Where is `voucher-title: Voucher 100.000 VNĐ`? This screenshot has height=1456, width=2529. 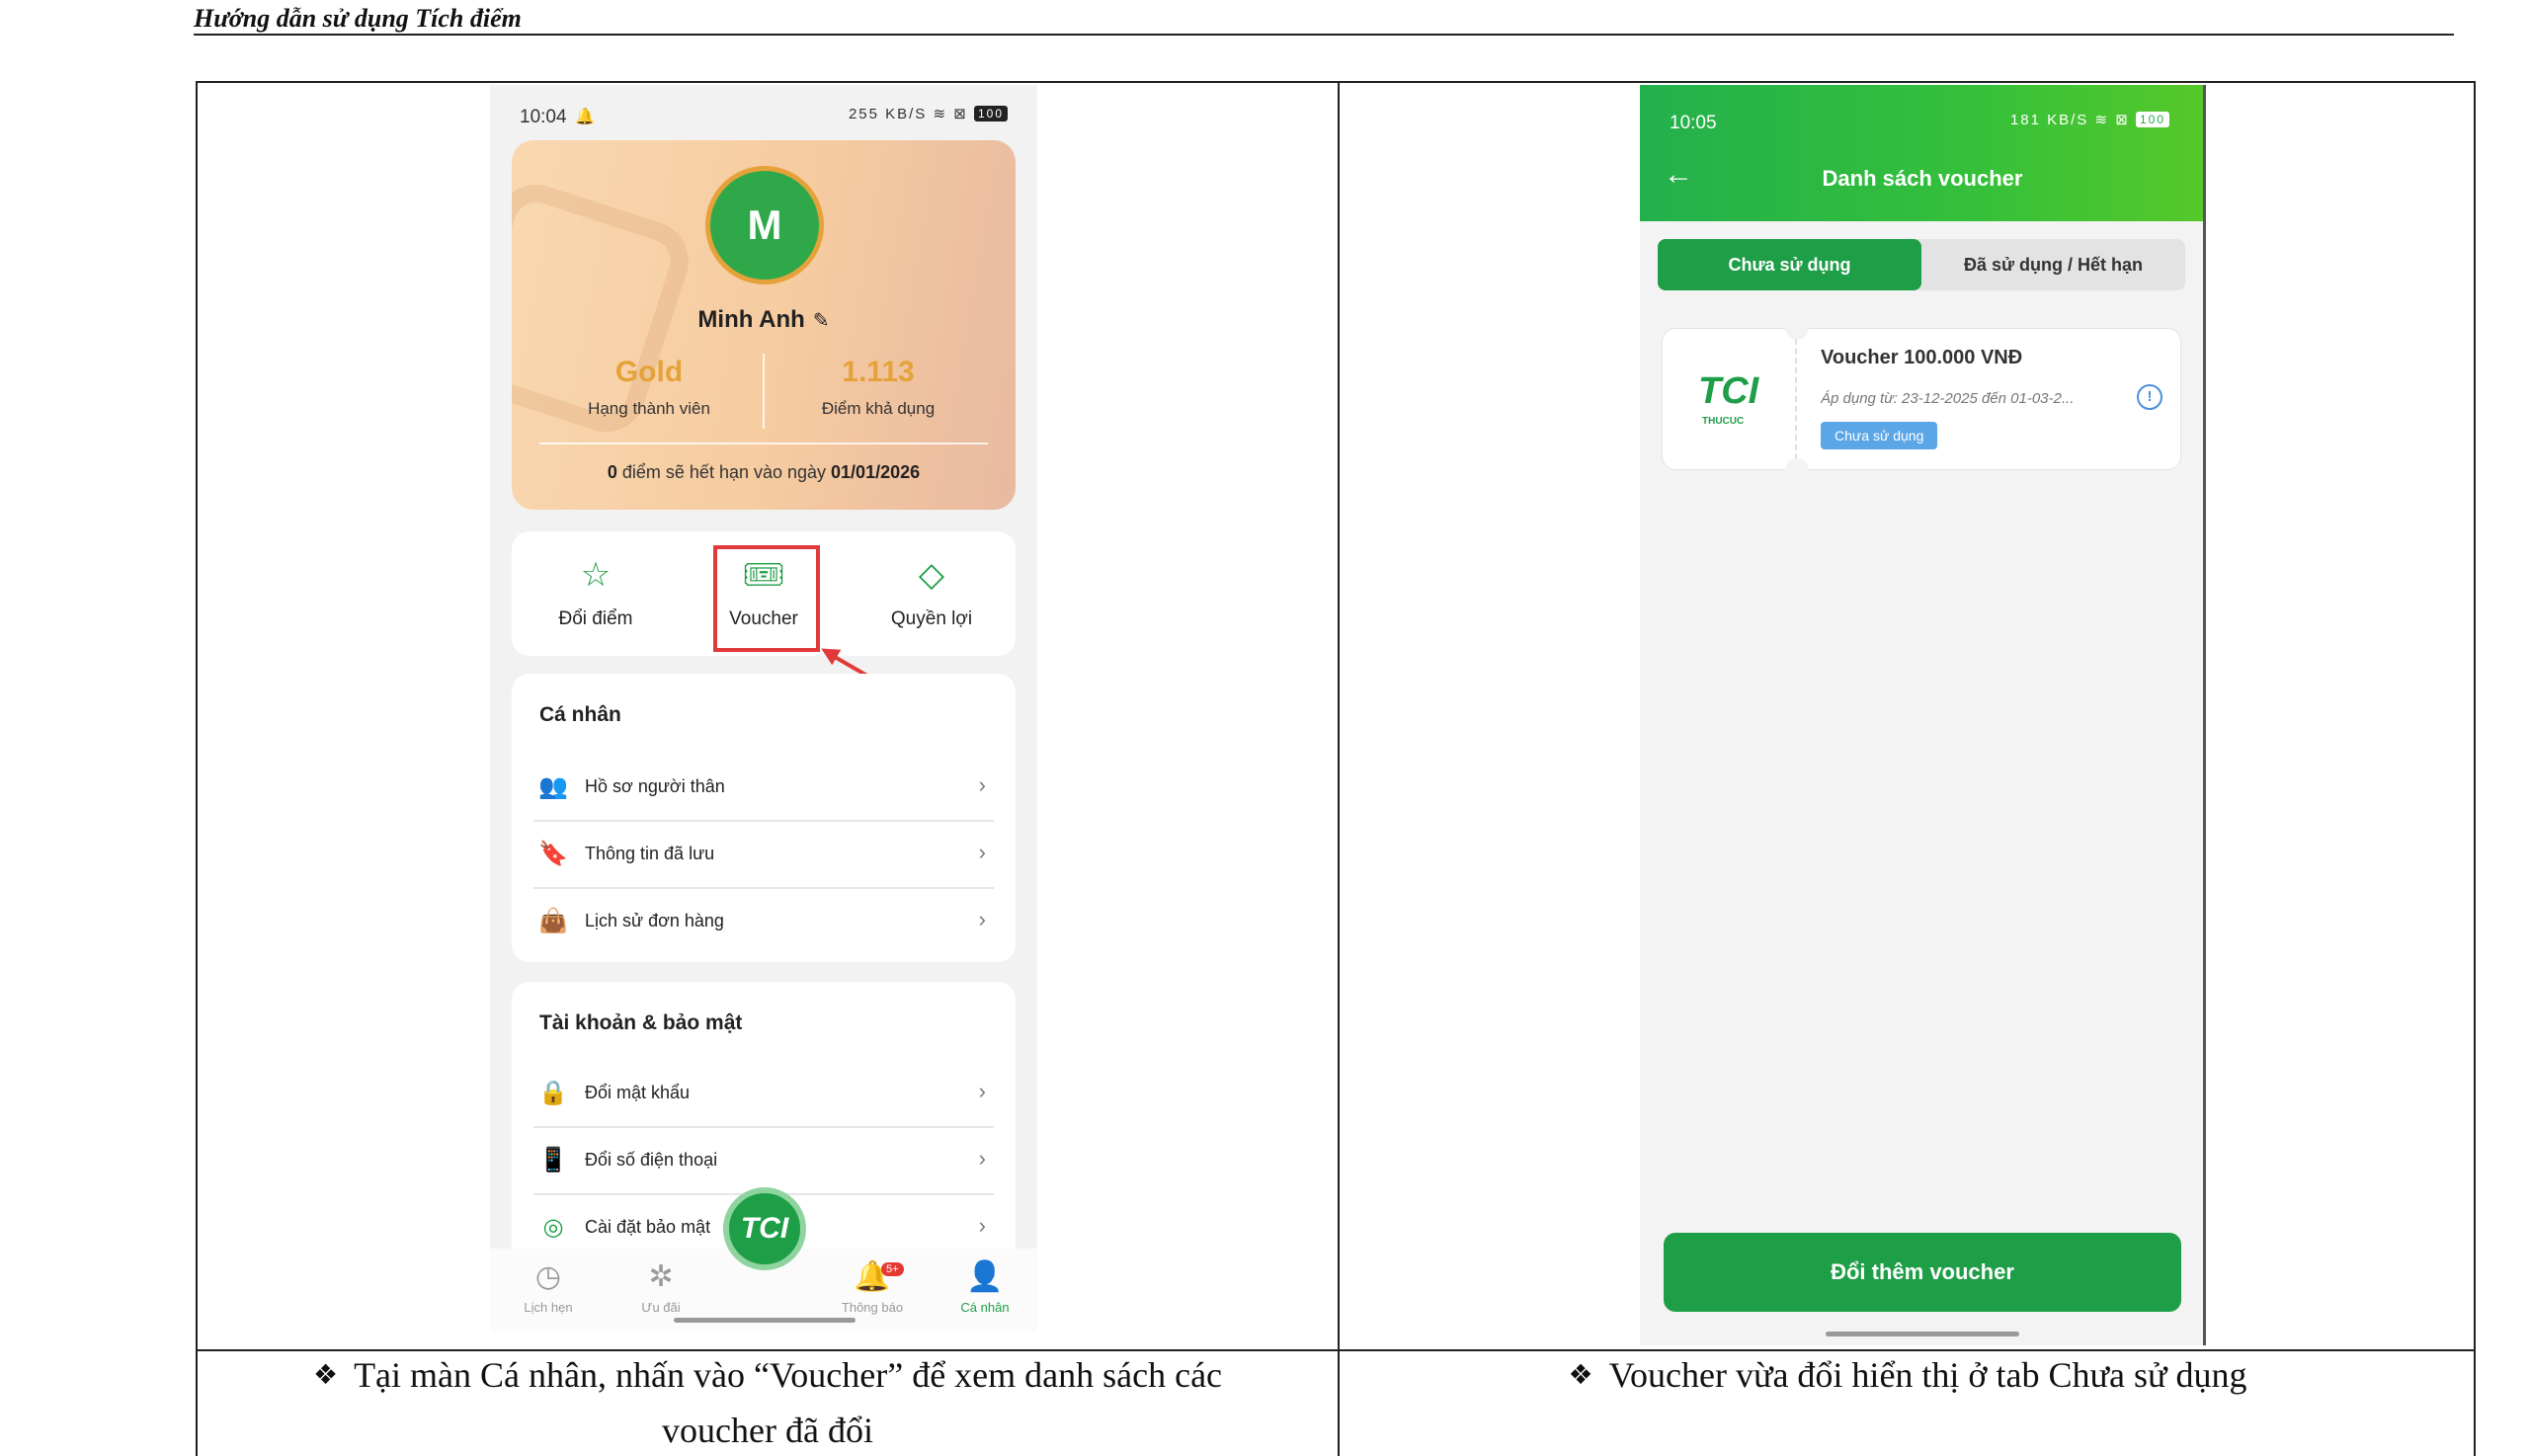 voucher-title: Voucher 100.000 VNĐ is located at coordinates (1922, 357).